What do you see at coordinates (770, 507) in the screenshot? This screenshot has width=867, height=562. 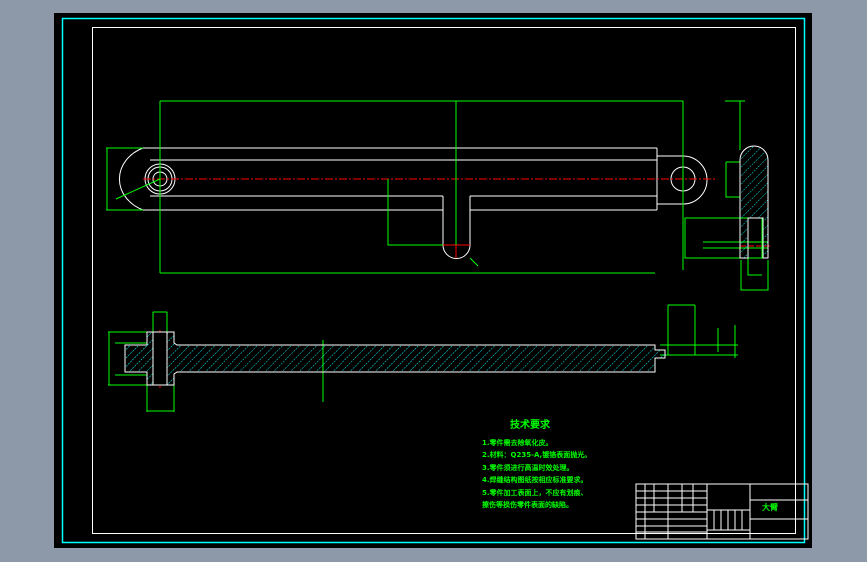 I see `part-name: 大臂` at bounding box center [770, 507].